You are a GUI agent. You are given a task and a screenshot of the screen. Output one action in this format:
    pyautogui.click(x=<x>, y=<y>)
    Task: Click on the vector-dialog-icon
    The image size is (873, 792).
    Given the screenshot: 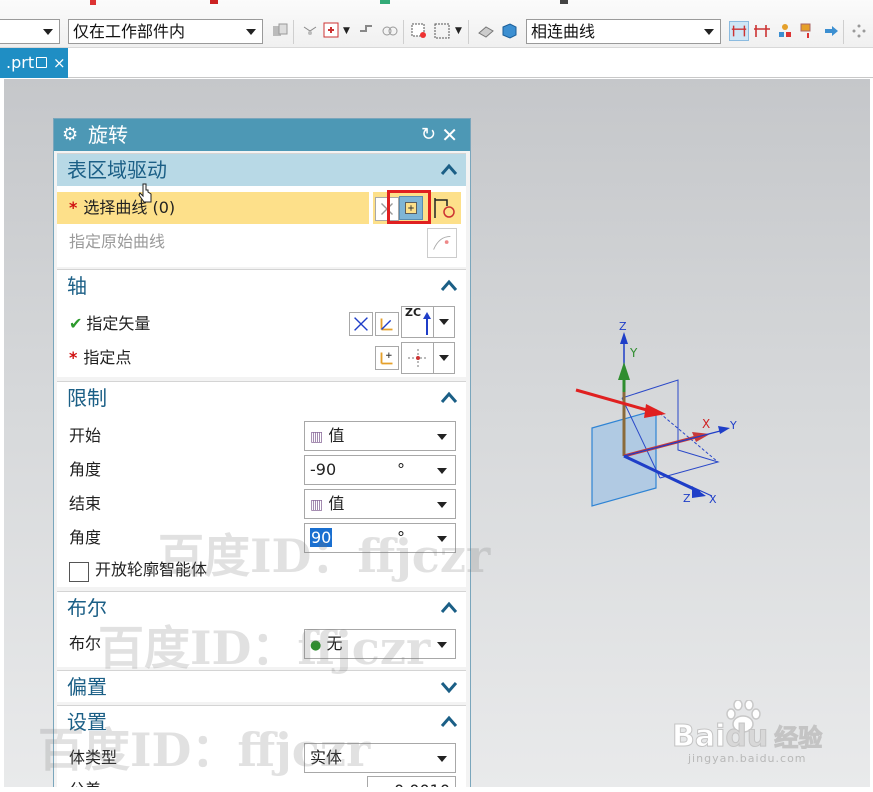 What is the action you would take?
    pyautogui.click(x=387, y=324)
    